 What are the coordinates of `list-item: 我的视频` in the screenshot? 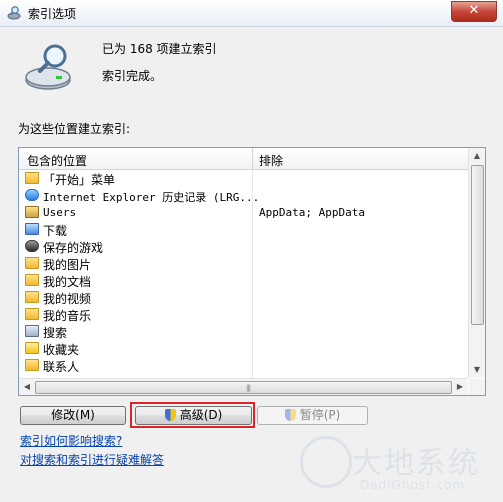 It's located at (243, 297).